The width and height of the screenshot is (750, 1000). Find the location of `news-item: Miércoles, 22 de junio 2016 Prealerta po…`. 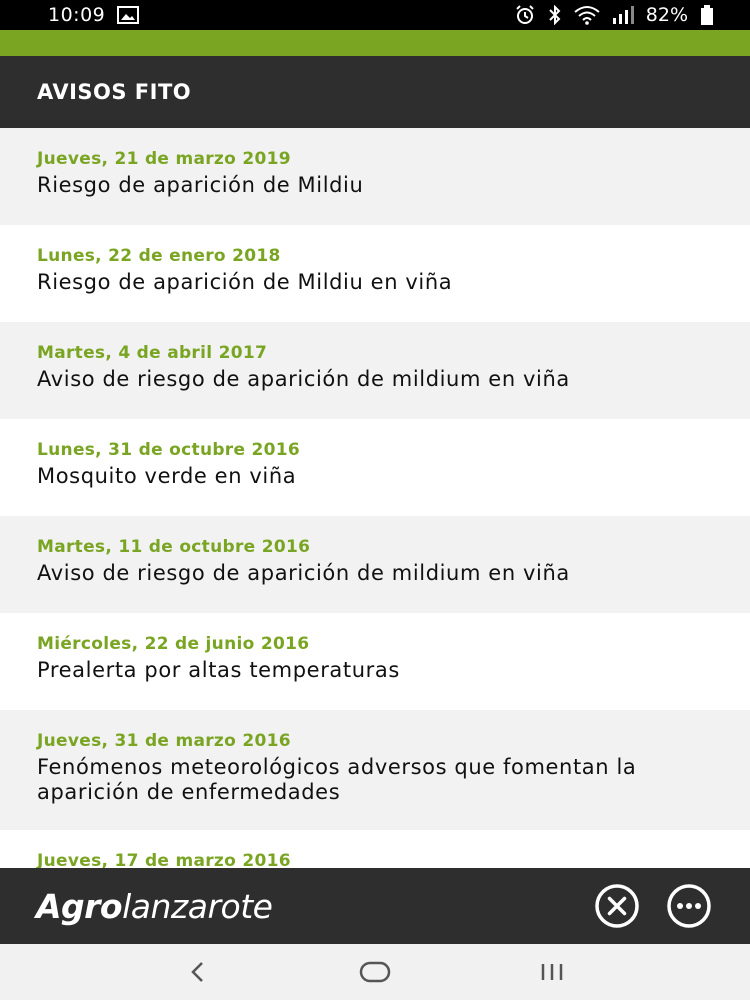

news-item: Miércoles, 22 de junio 2016 Prealerta po… is located at coordinates (375, 661).